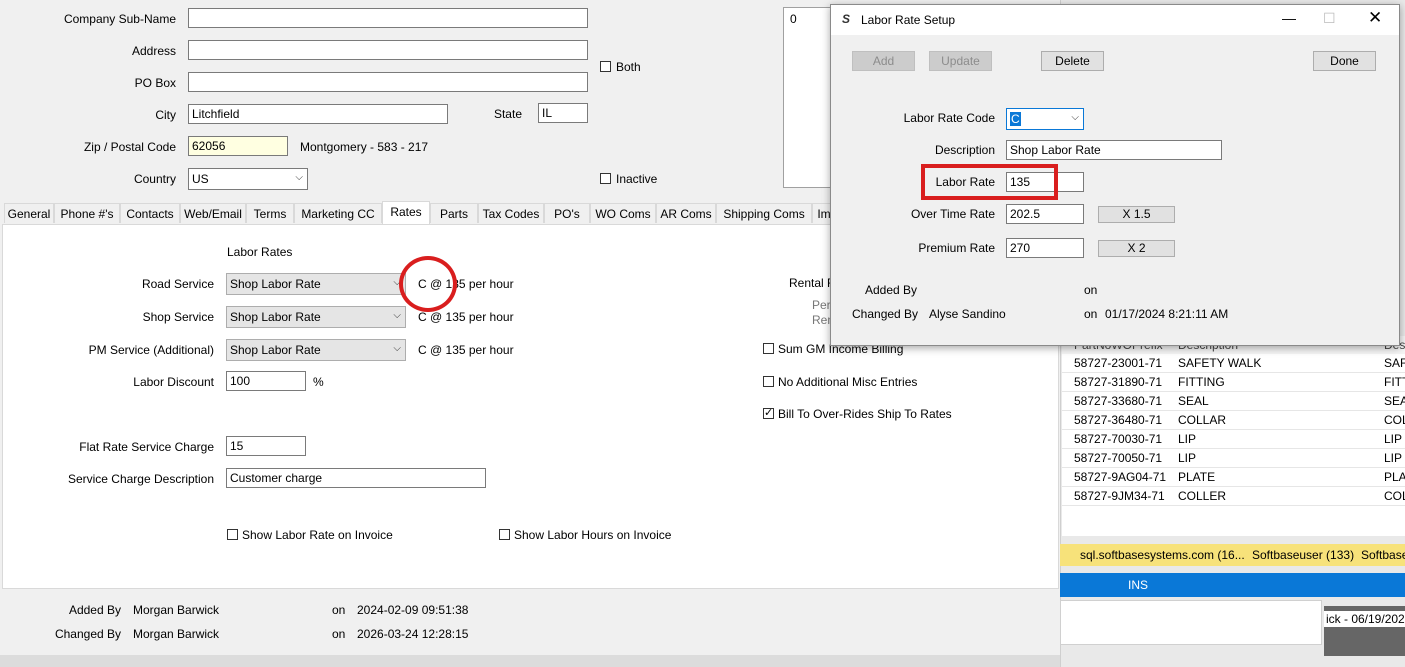 The width and height of the screenshot is (1405, 667). What do you see at coordinates (605, 178) in the screenshot?
I see `inactive-checkbox` at bounding box center [605, 178].